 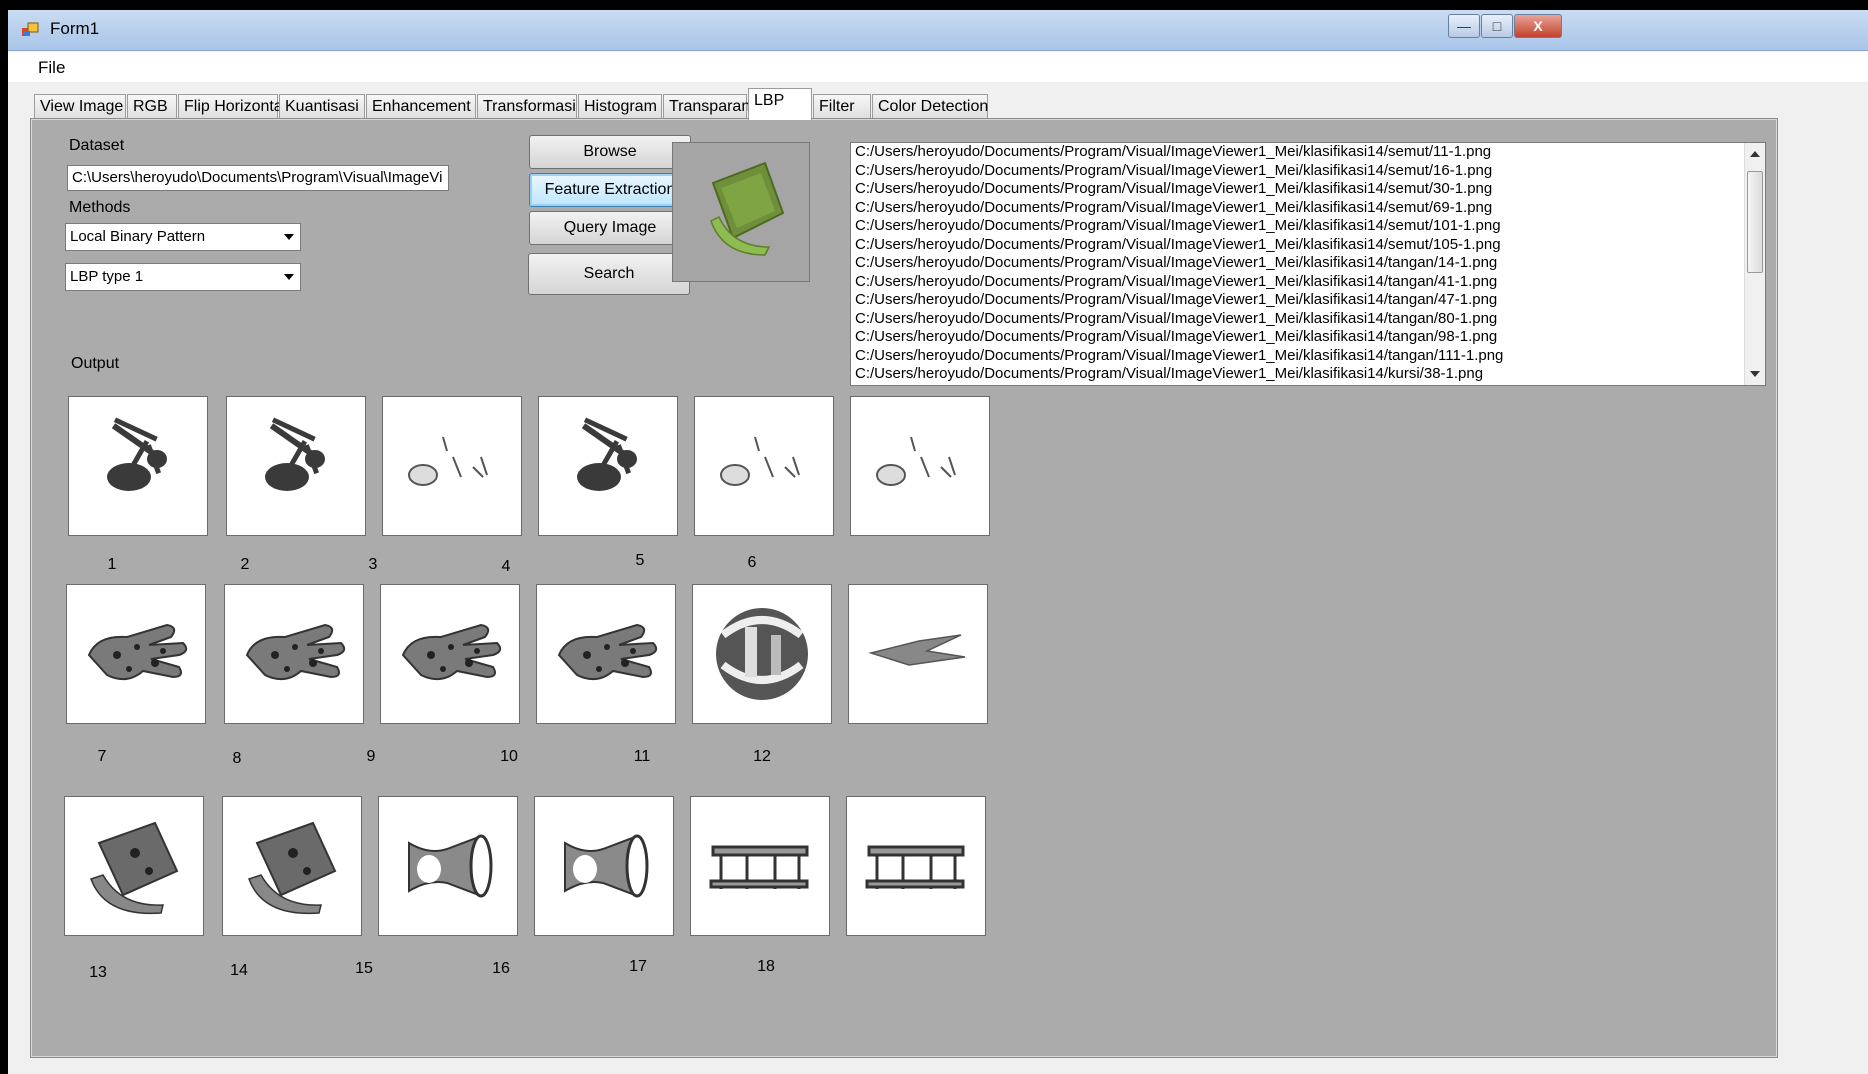 I want to click on tab-enhancement: Enhancement, so click(x=421, y=106).